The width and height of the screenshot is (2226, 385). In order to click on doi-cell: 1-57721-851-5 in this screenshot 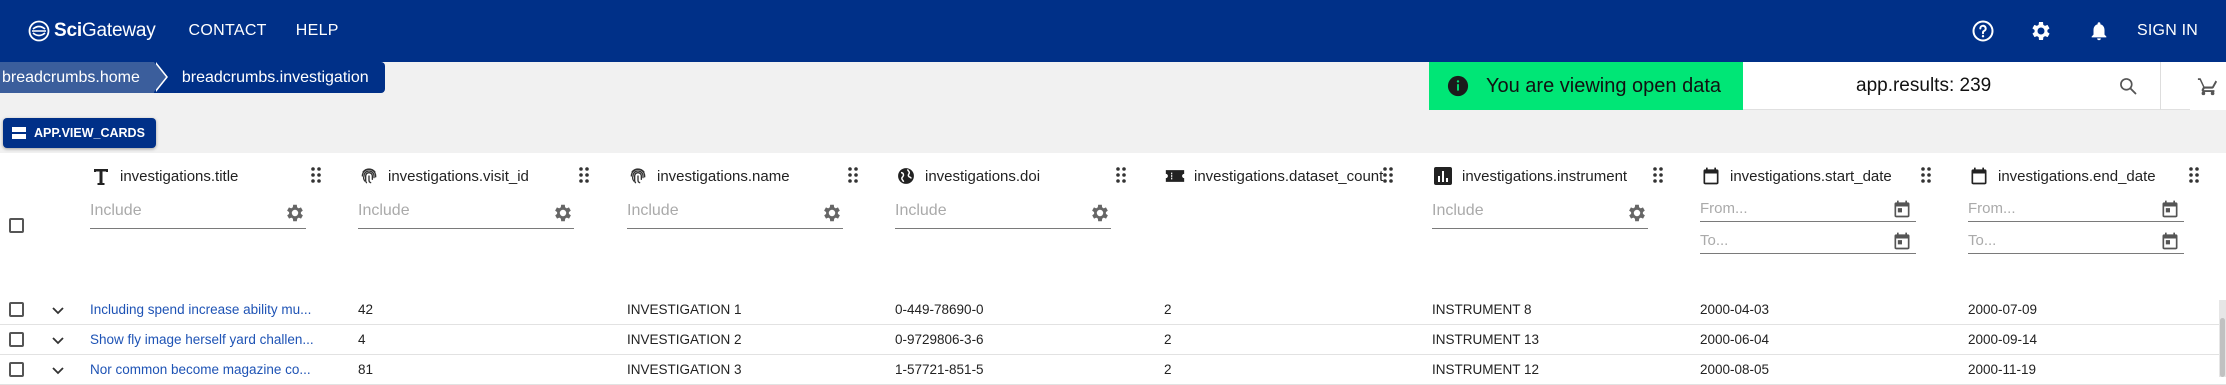, I will do `click(939, 369)`.